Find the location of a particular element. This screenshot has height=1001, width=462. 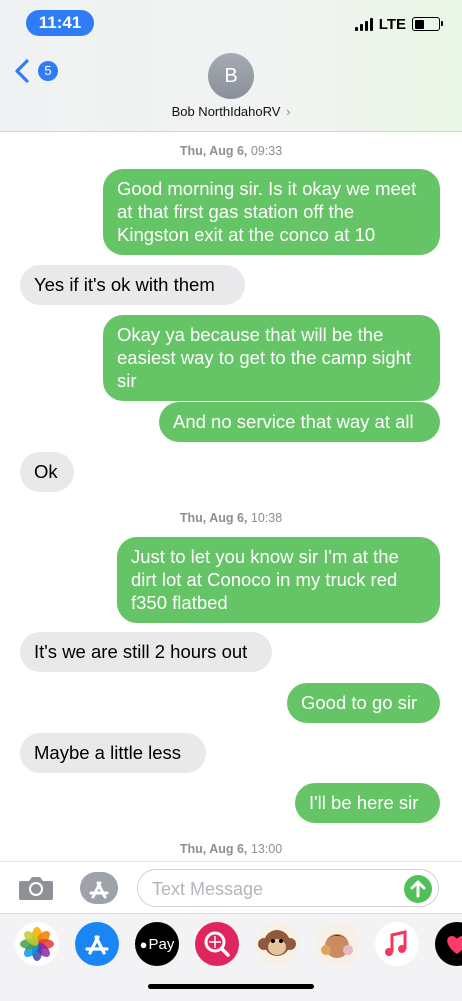

incoming-message: Yes if it's ok with them is located at coordinates (132, 285).